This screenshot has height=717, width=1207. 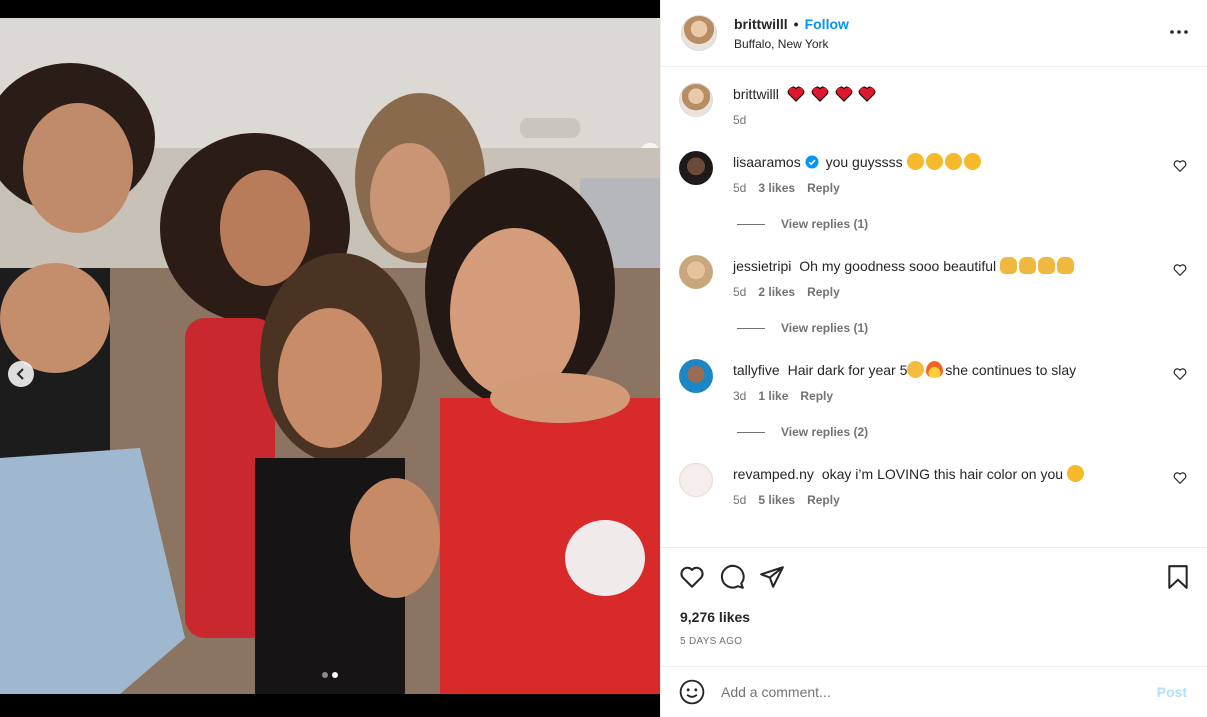 I want to click on like-count: 9,276 likes, so click(x=935, y=617).